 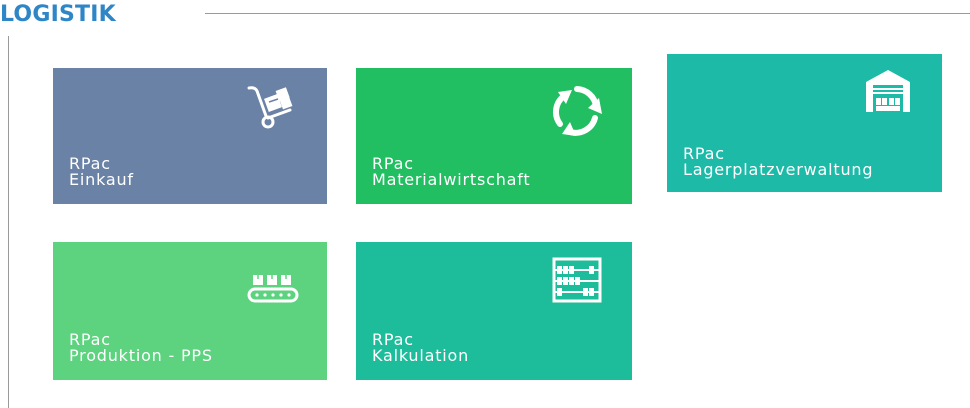 I want to click on warehouse-icon, so click(x=888, y=91).